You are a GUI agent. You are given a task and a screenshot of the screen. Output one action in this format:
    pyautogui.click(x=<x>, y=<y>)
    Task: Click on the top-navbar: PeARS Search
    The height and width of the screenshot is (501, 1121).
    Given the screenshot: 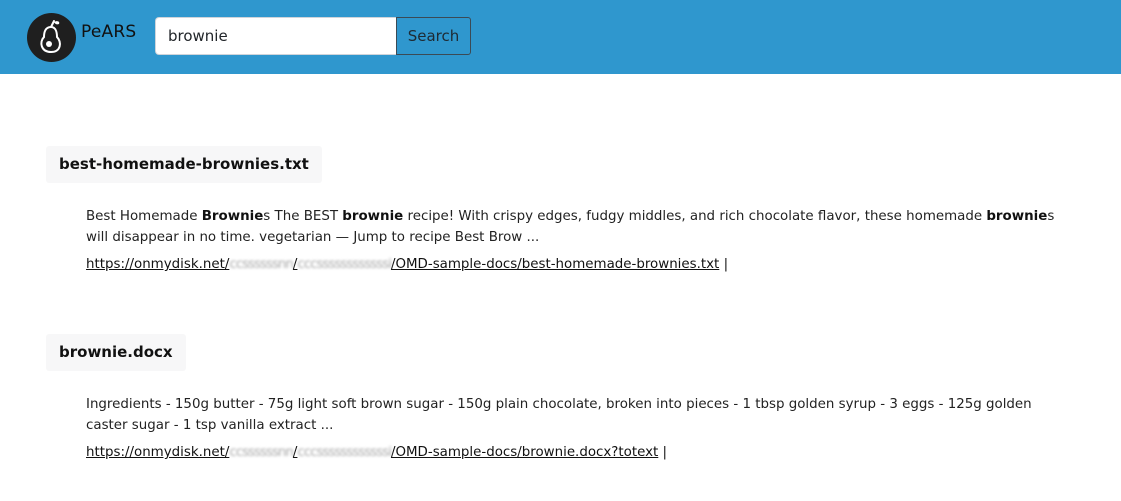 What is the action you would take?
    pyautogui.click(x=560, y=37)
    